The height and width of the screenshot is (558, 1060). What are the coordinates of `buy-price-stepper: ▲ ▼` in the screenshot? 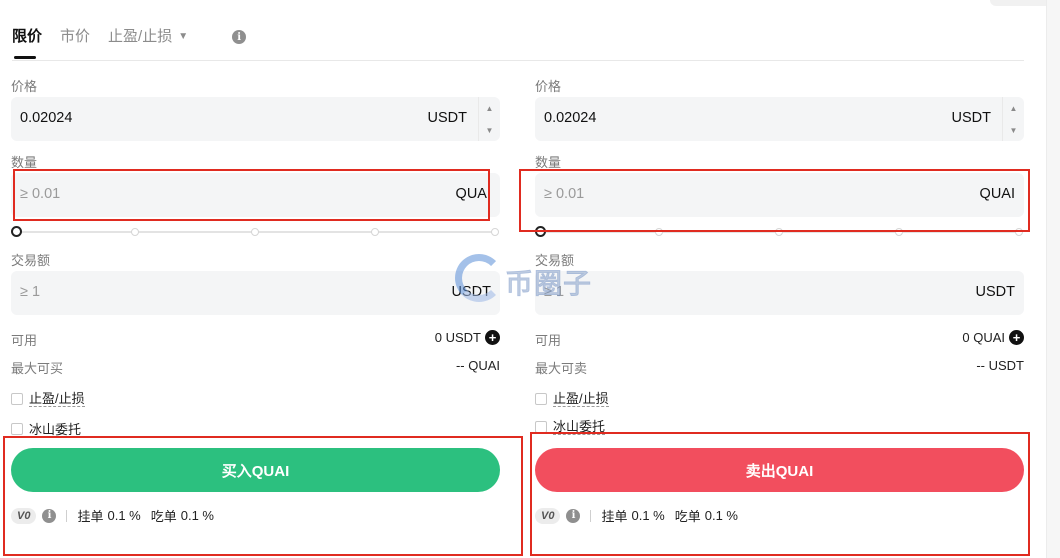 It's located at (489, 119).